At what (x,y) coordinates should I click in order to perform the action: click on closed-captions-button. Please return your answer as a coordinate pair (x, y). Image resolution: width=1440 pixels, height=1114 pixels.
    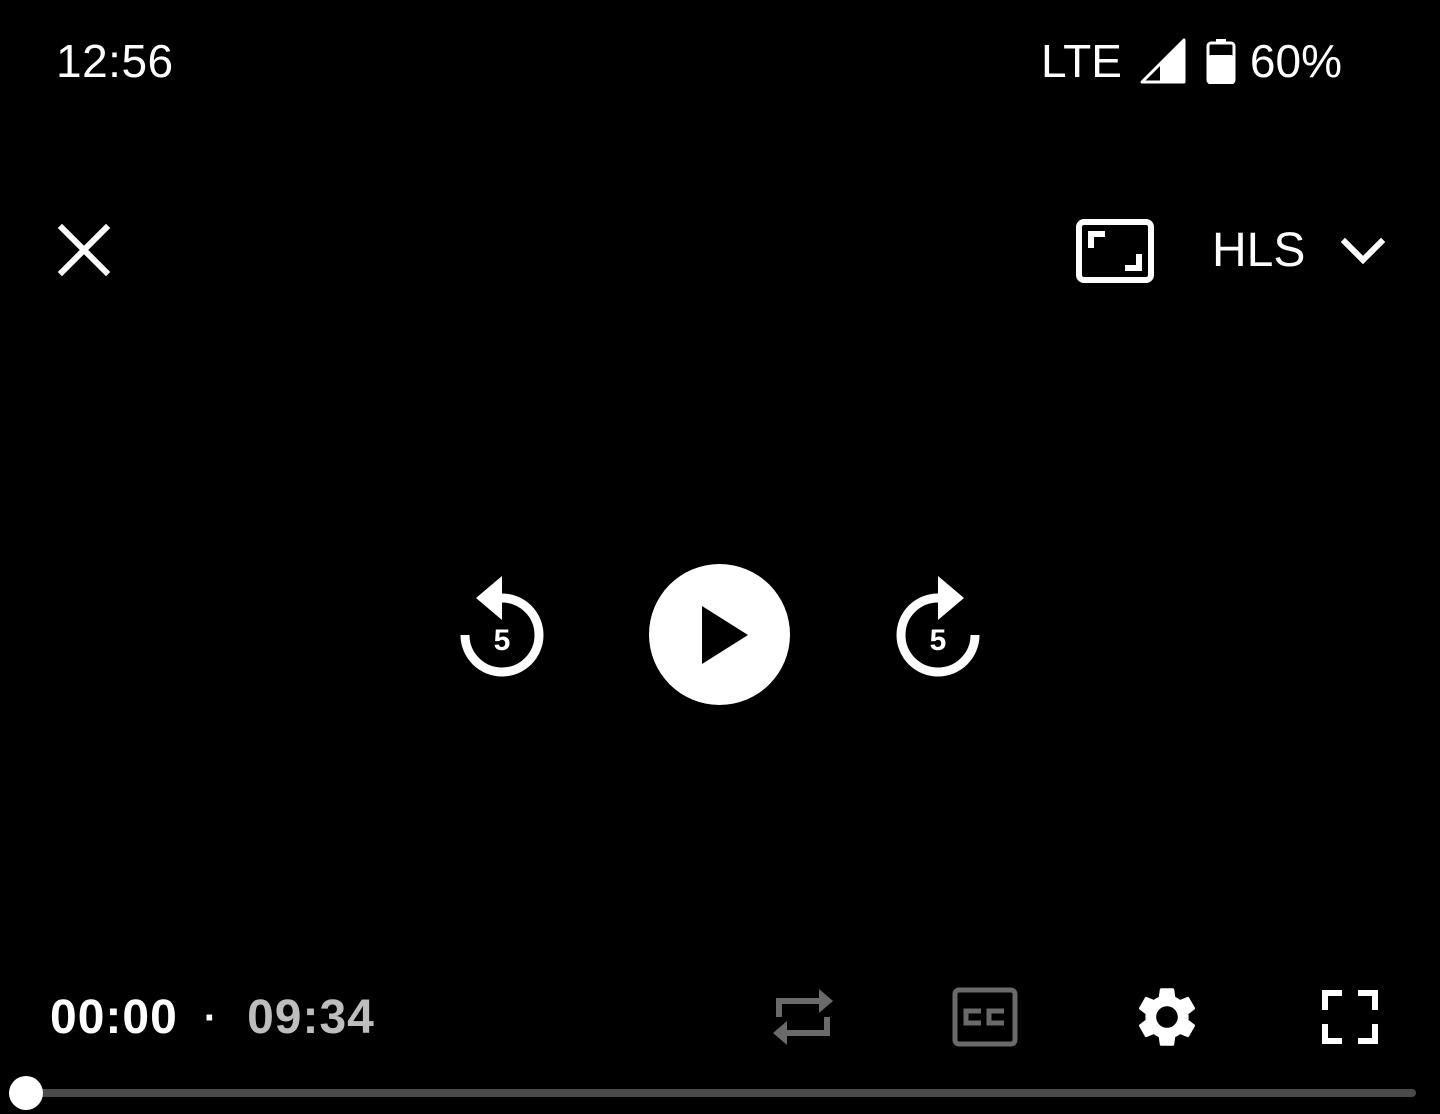
    Looking at the image, I should click on (985, 1017).